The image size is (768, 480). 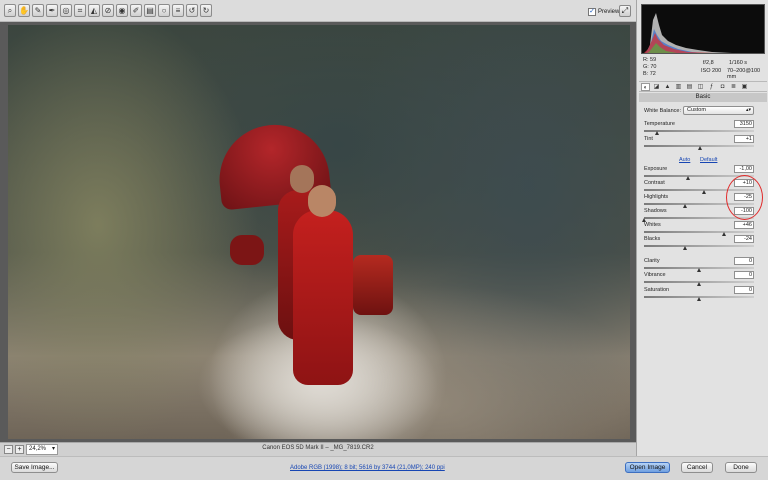 I want to click on vibrance-value-field: 0, so click(x=744, y=275).